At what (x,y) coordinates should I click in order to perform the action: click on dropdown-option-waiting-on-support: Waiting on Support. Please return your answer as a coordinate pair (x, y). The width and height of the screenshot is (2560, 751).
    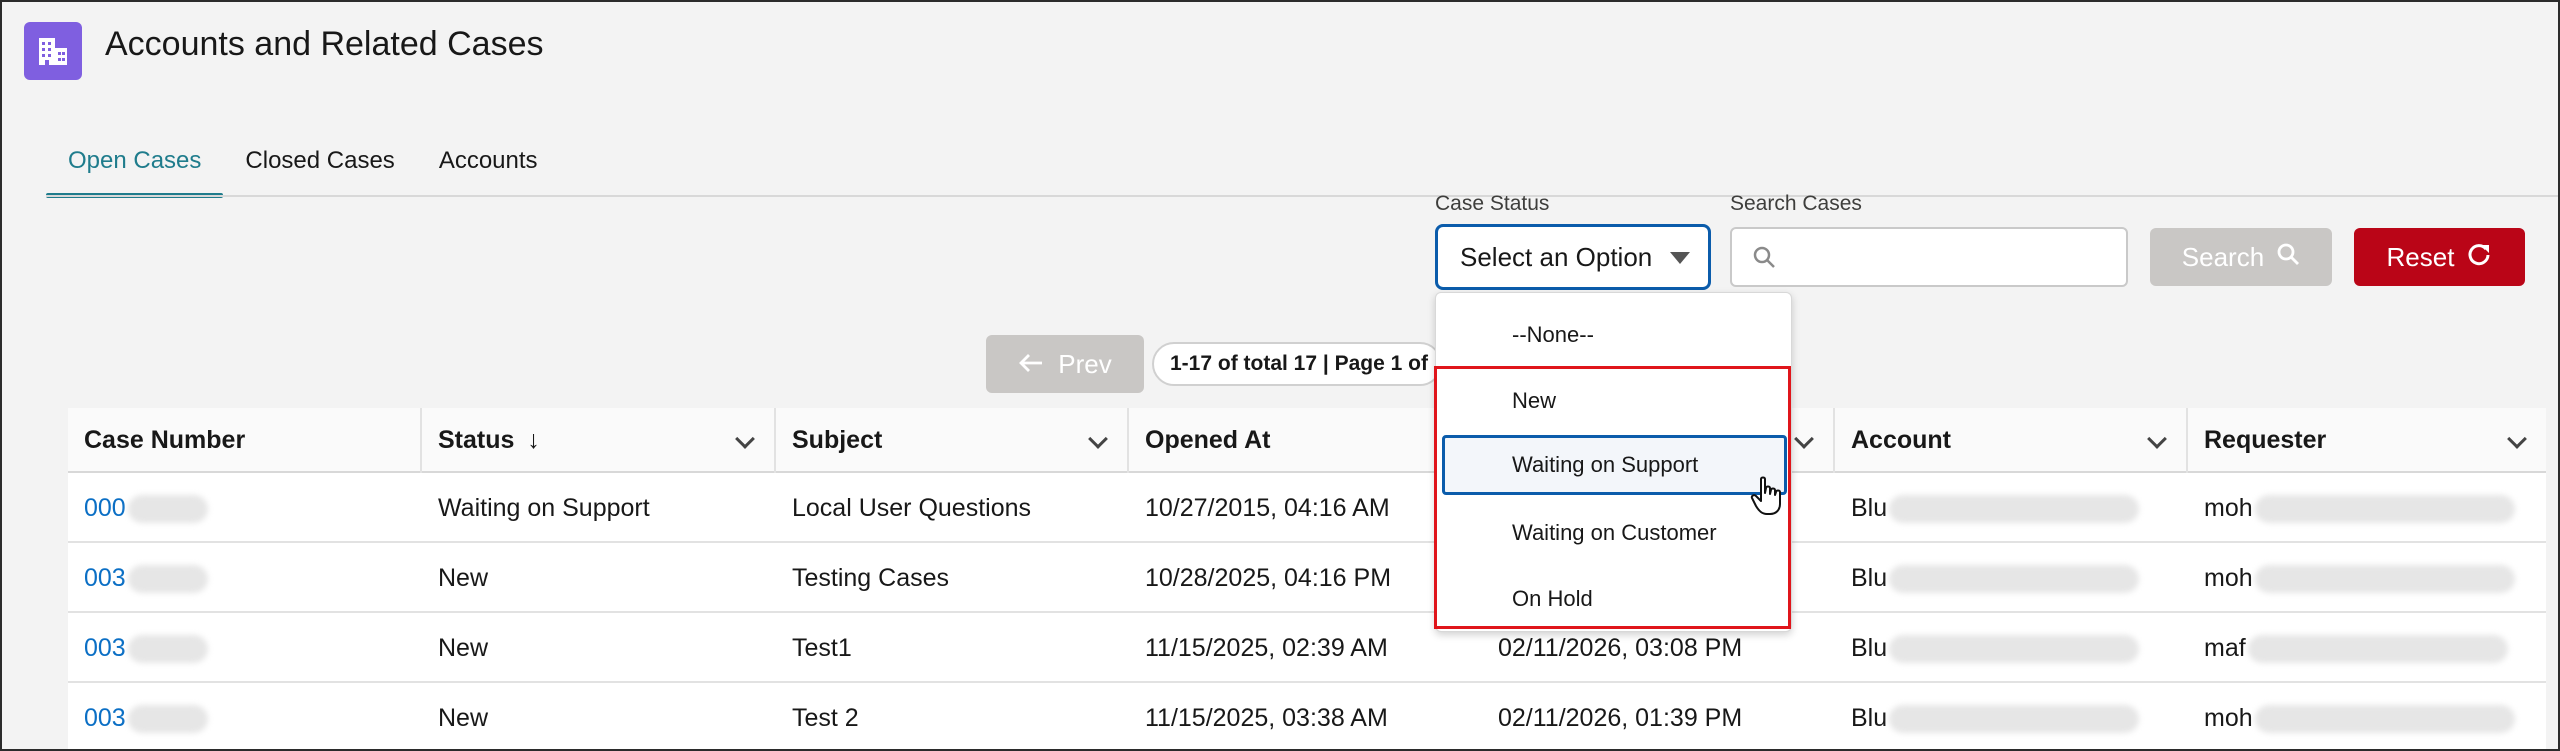
    Looking at the image, I should click on (1614, 465).